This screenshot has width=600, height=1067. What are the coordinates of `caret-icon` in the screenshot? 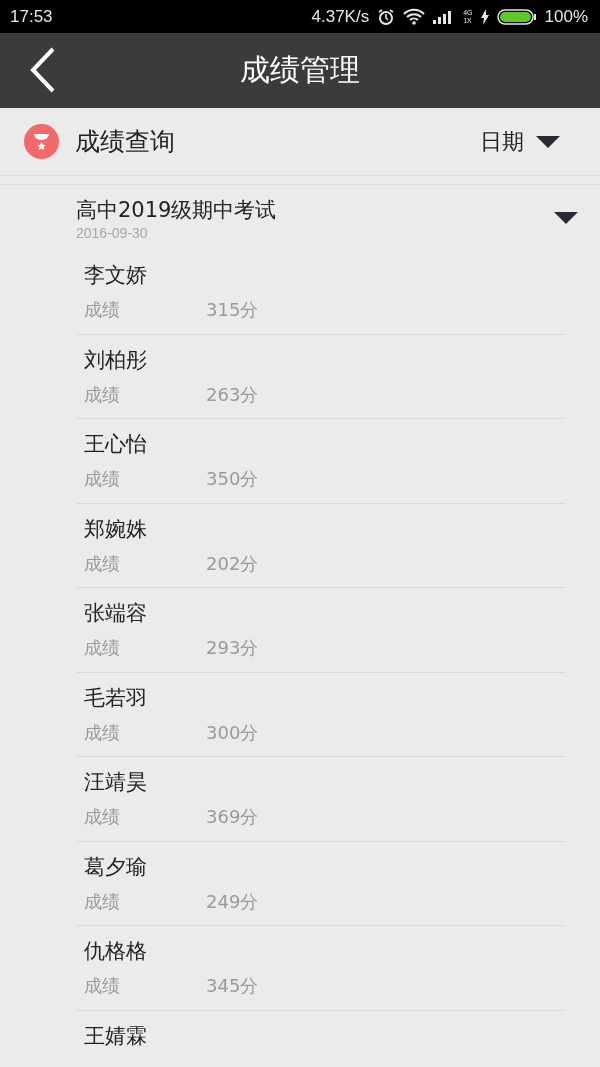 It's located at (548, 141).